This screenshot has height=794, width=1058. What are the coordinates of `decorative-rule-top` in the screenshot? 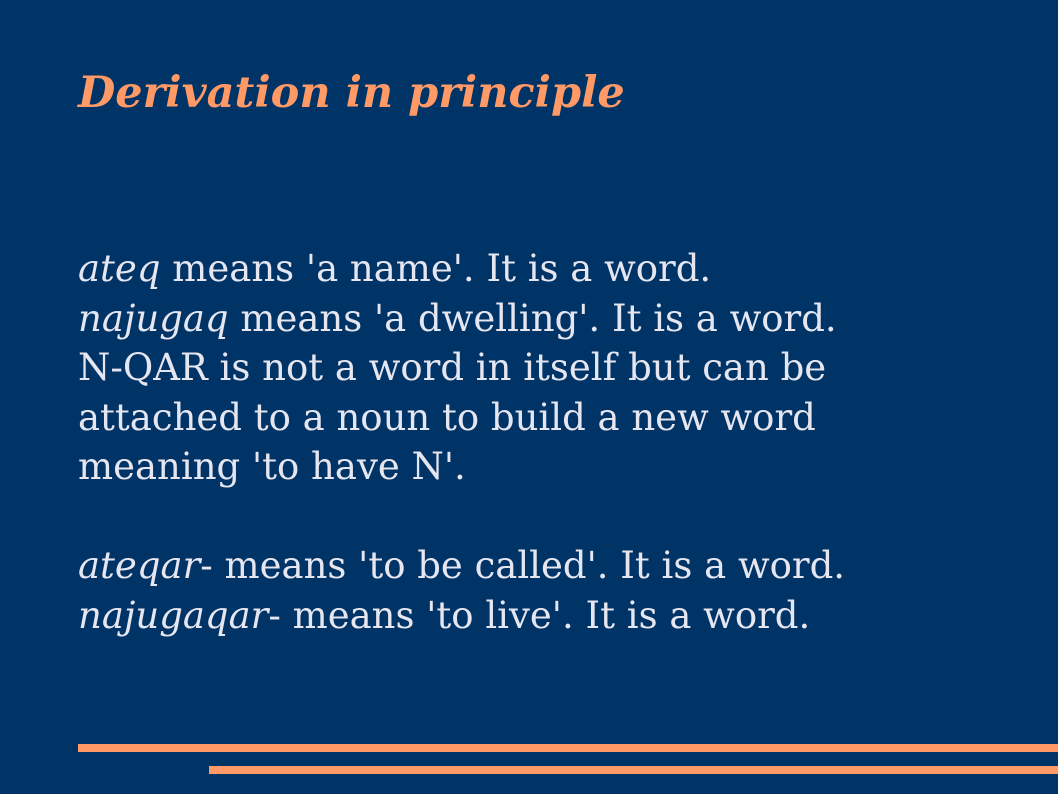 It's located at (568, 748).